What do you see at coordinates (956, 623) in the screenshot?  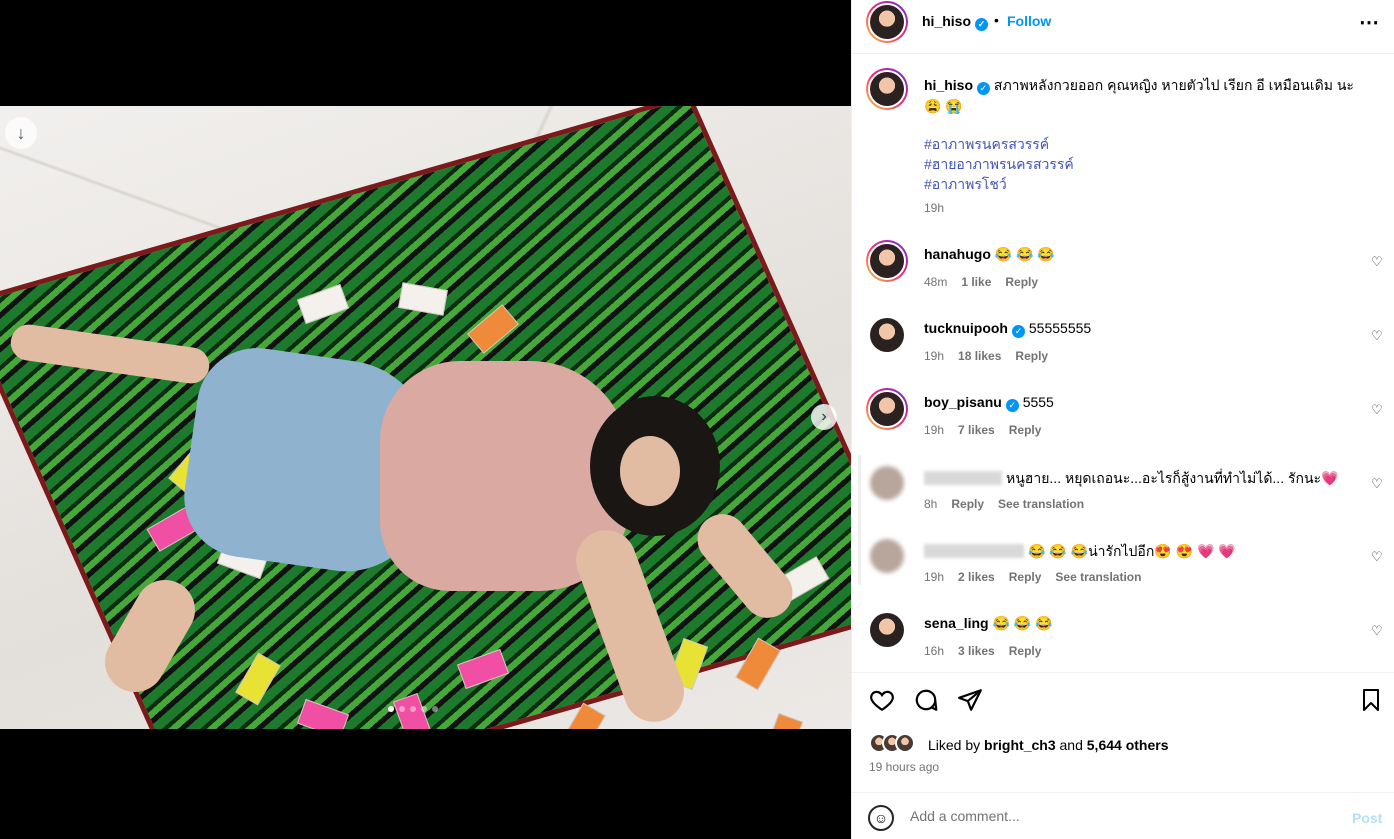 I see `comment-username: sena_ling` at bounding box center [956, 623].